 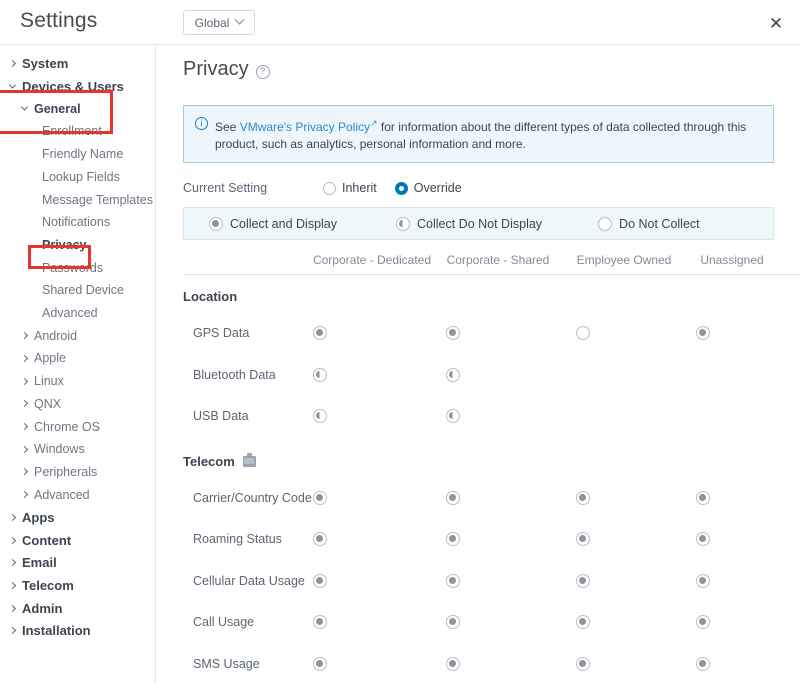 What do you see at coordinates (776, 23) in the screenshot?
I see `close-button: ✕` at bounding box center [776, 23].